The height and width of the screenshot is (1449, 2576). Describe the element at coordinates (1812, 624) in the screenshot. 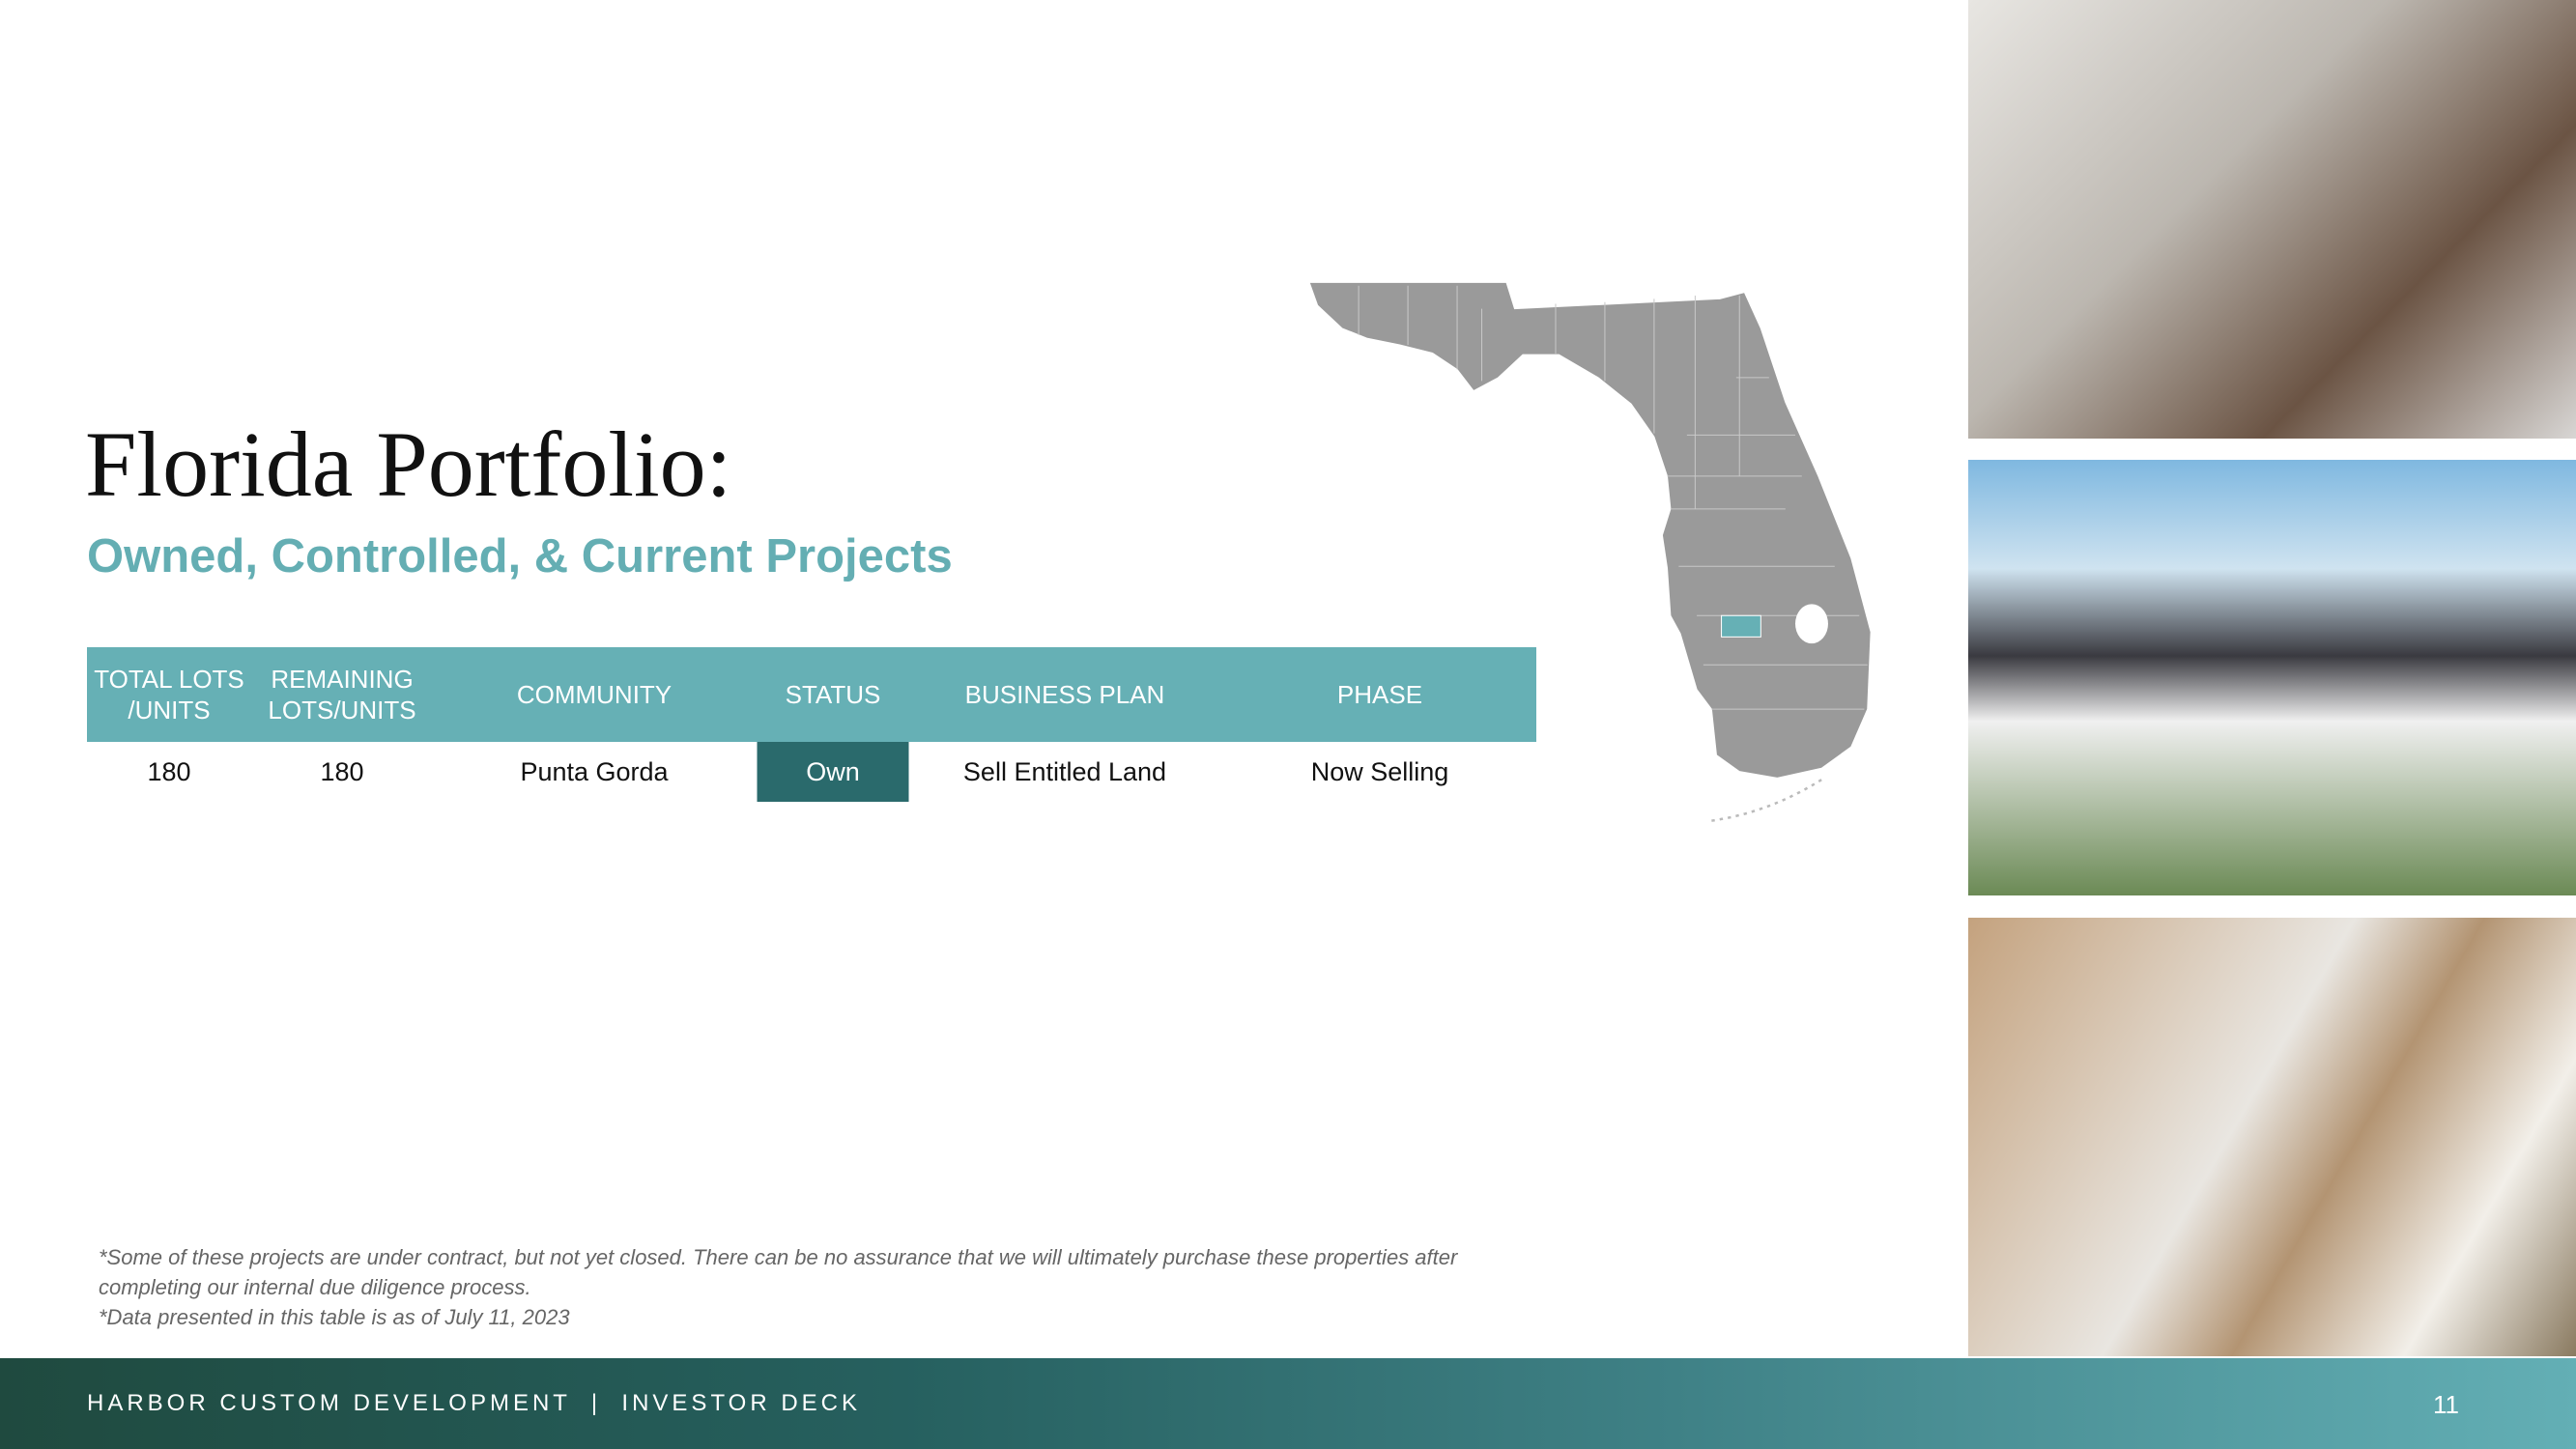

I see `lake-okeechobee` at that location.